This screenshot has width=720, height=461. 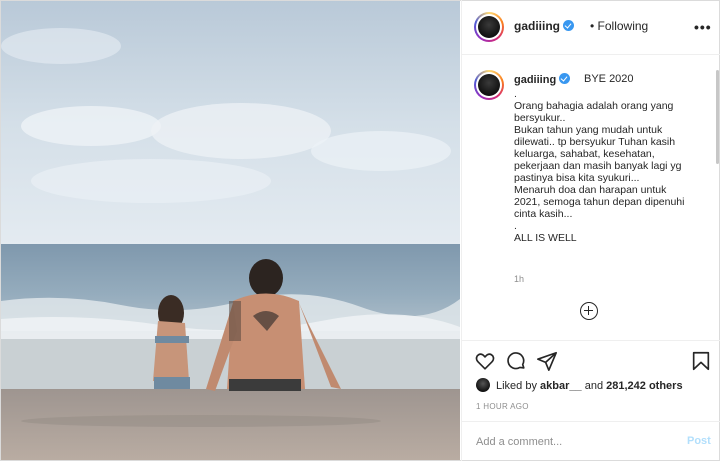 What do you see at coordinates (619, 26) in the screenshot?
I see `following-button: • Following` at bounding box center [619, 26].